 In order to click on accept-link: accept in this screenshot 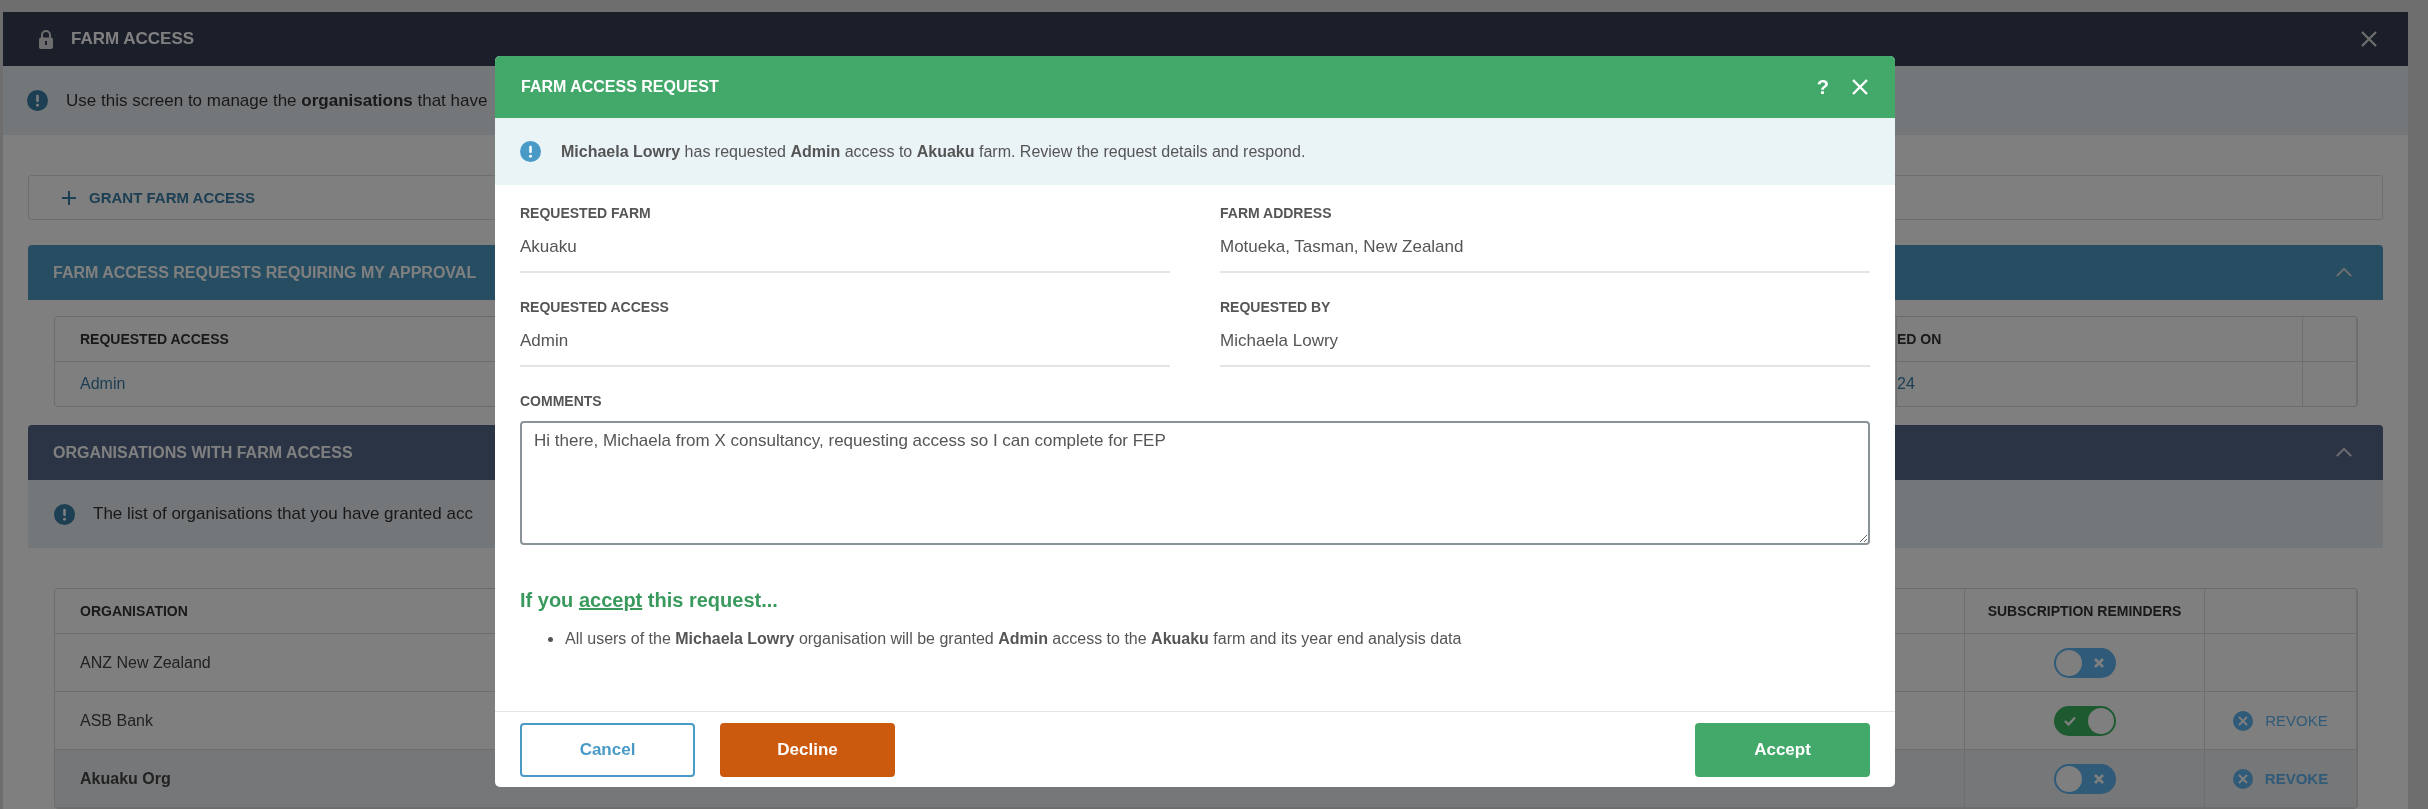, I will do `click(610, 600)`.